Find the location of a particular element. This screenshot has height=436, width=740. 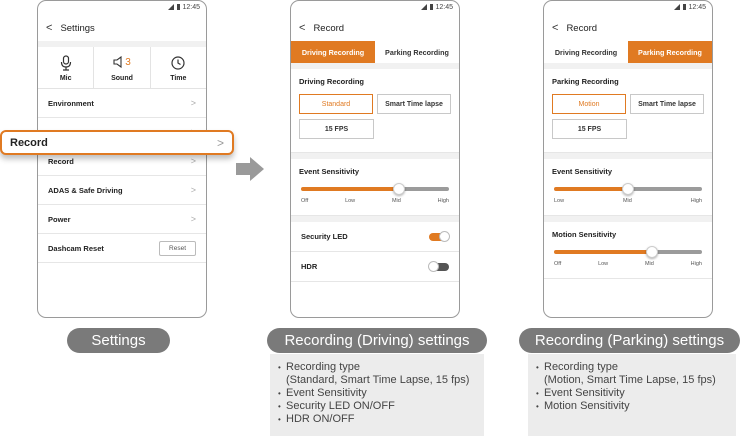

quick-settings: Mic 3 Sound Time is located at coordinates (122, 68).